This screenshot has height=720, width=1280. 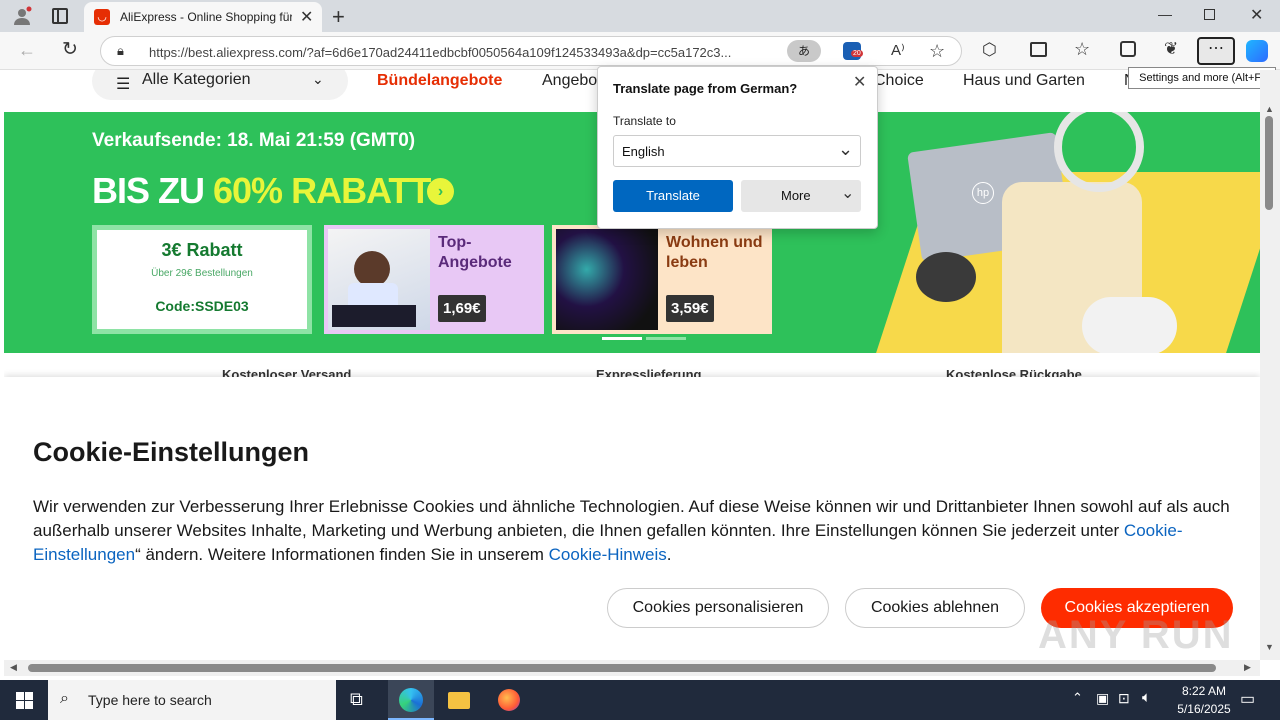 I want to click on child-tablet-image, so click(x=379, y=279).